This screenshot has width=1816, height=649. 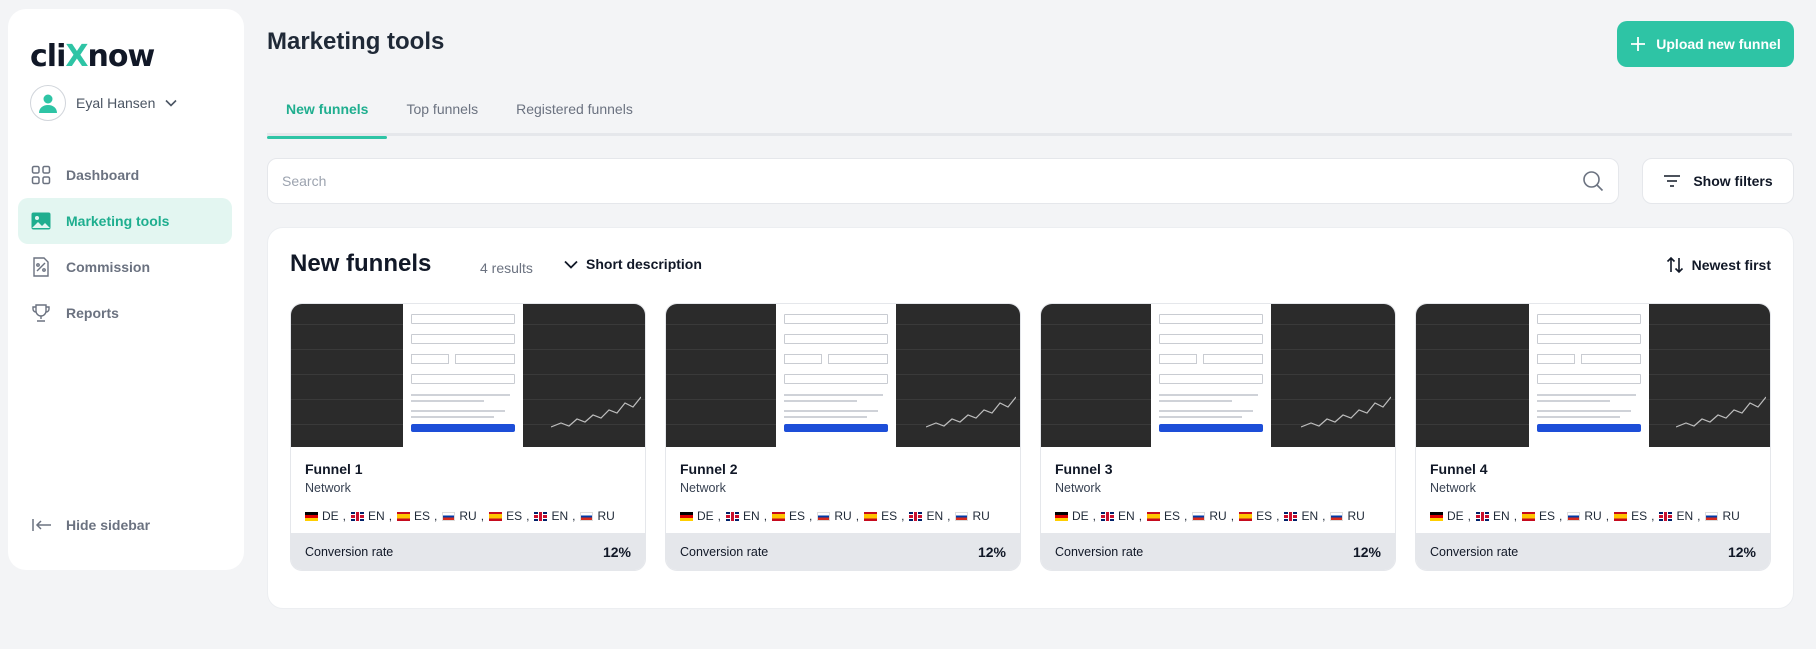 I want to click on hide-sidebar-button: Hide sidebar, so click(x=91, y=525).